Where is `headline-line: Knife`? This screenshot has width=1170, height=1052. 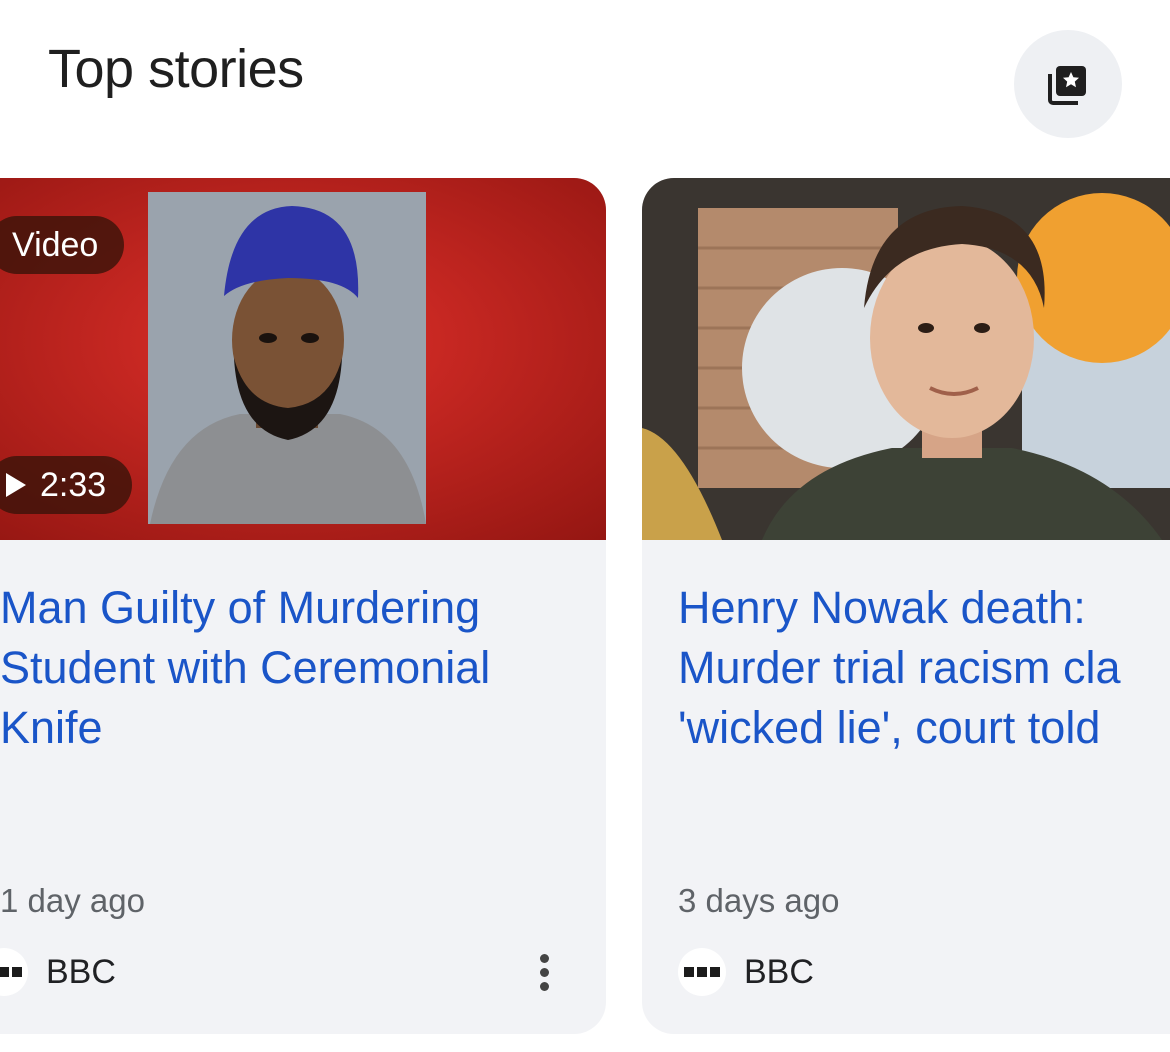
headline-line: Knife is located at coordinates (51, 727).